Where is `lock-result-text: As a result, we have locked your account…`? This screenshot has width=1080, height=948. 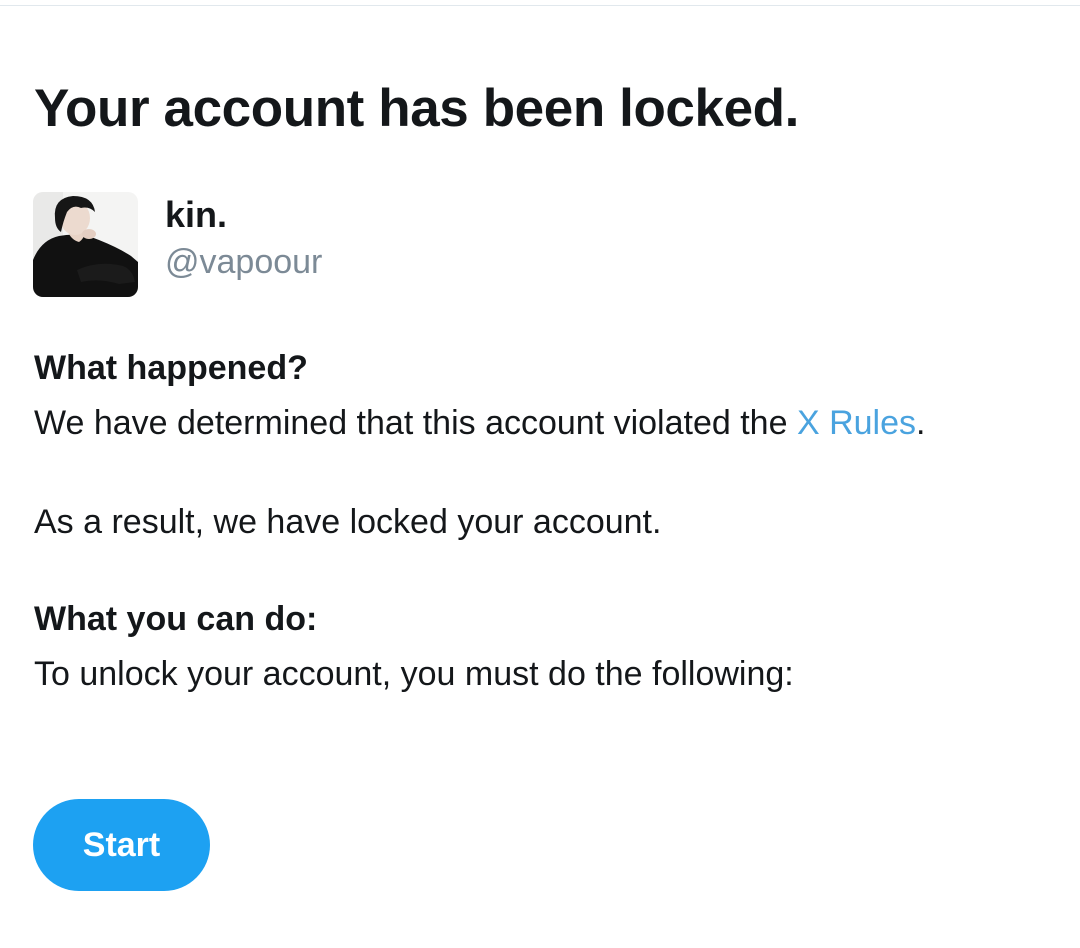 lock-result-text: As a result, we have locked your account… is located at coordinates (348, 522).